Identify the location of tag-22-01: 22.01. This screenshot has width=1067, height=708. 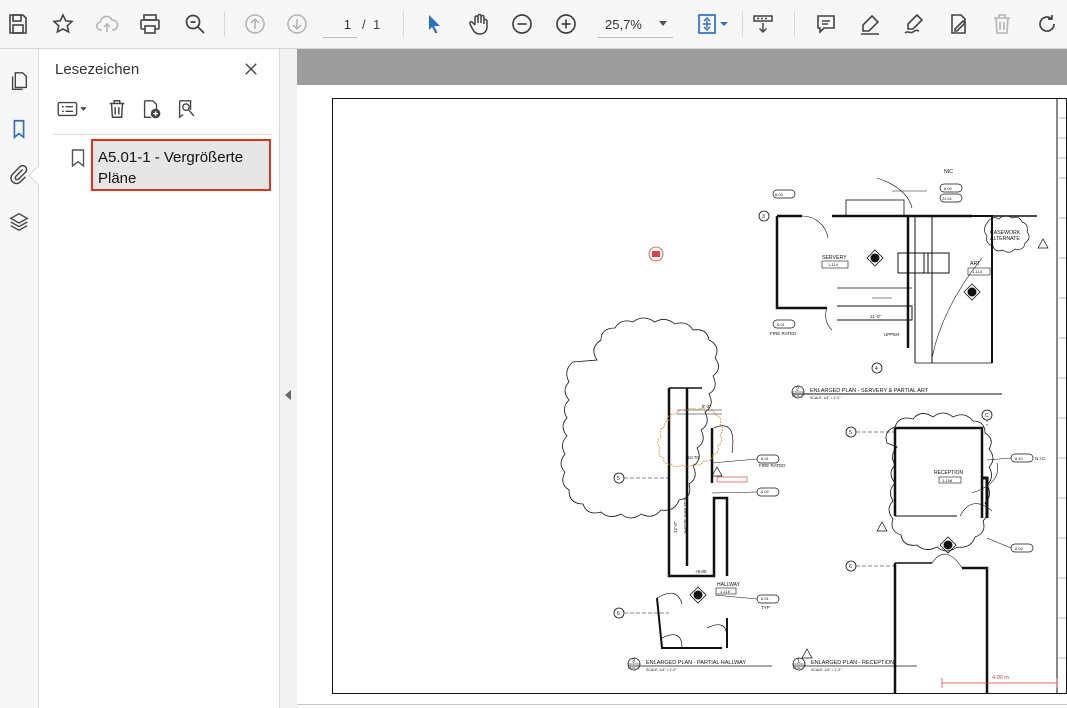
(947, 198).